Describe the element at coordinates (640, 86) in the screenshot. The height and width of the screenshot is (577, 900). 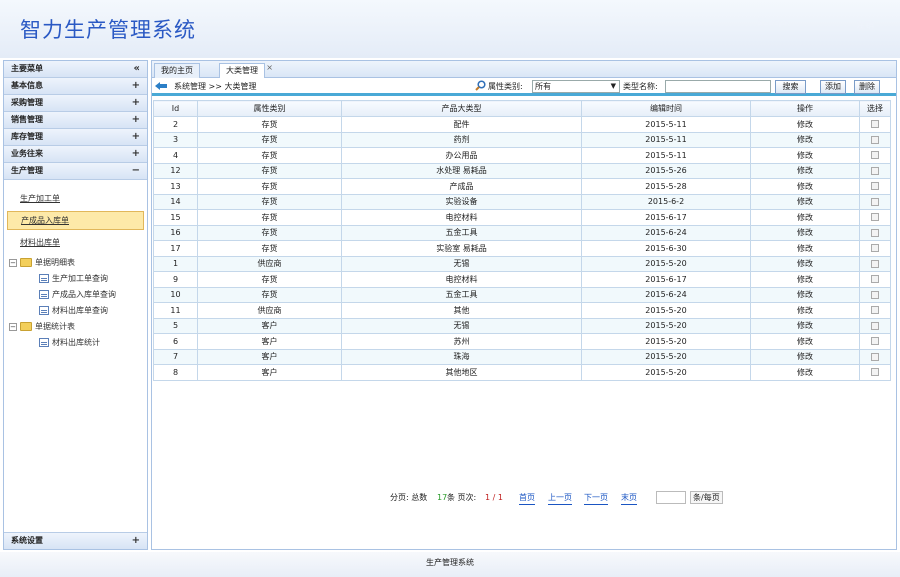
I see `type-name-label: 类型名称:` at that location.